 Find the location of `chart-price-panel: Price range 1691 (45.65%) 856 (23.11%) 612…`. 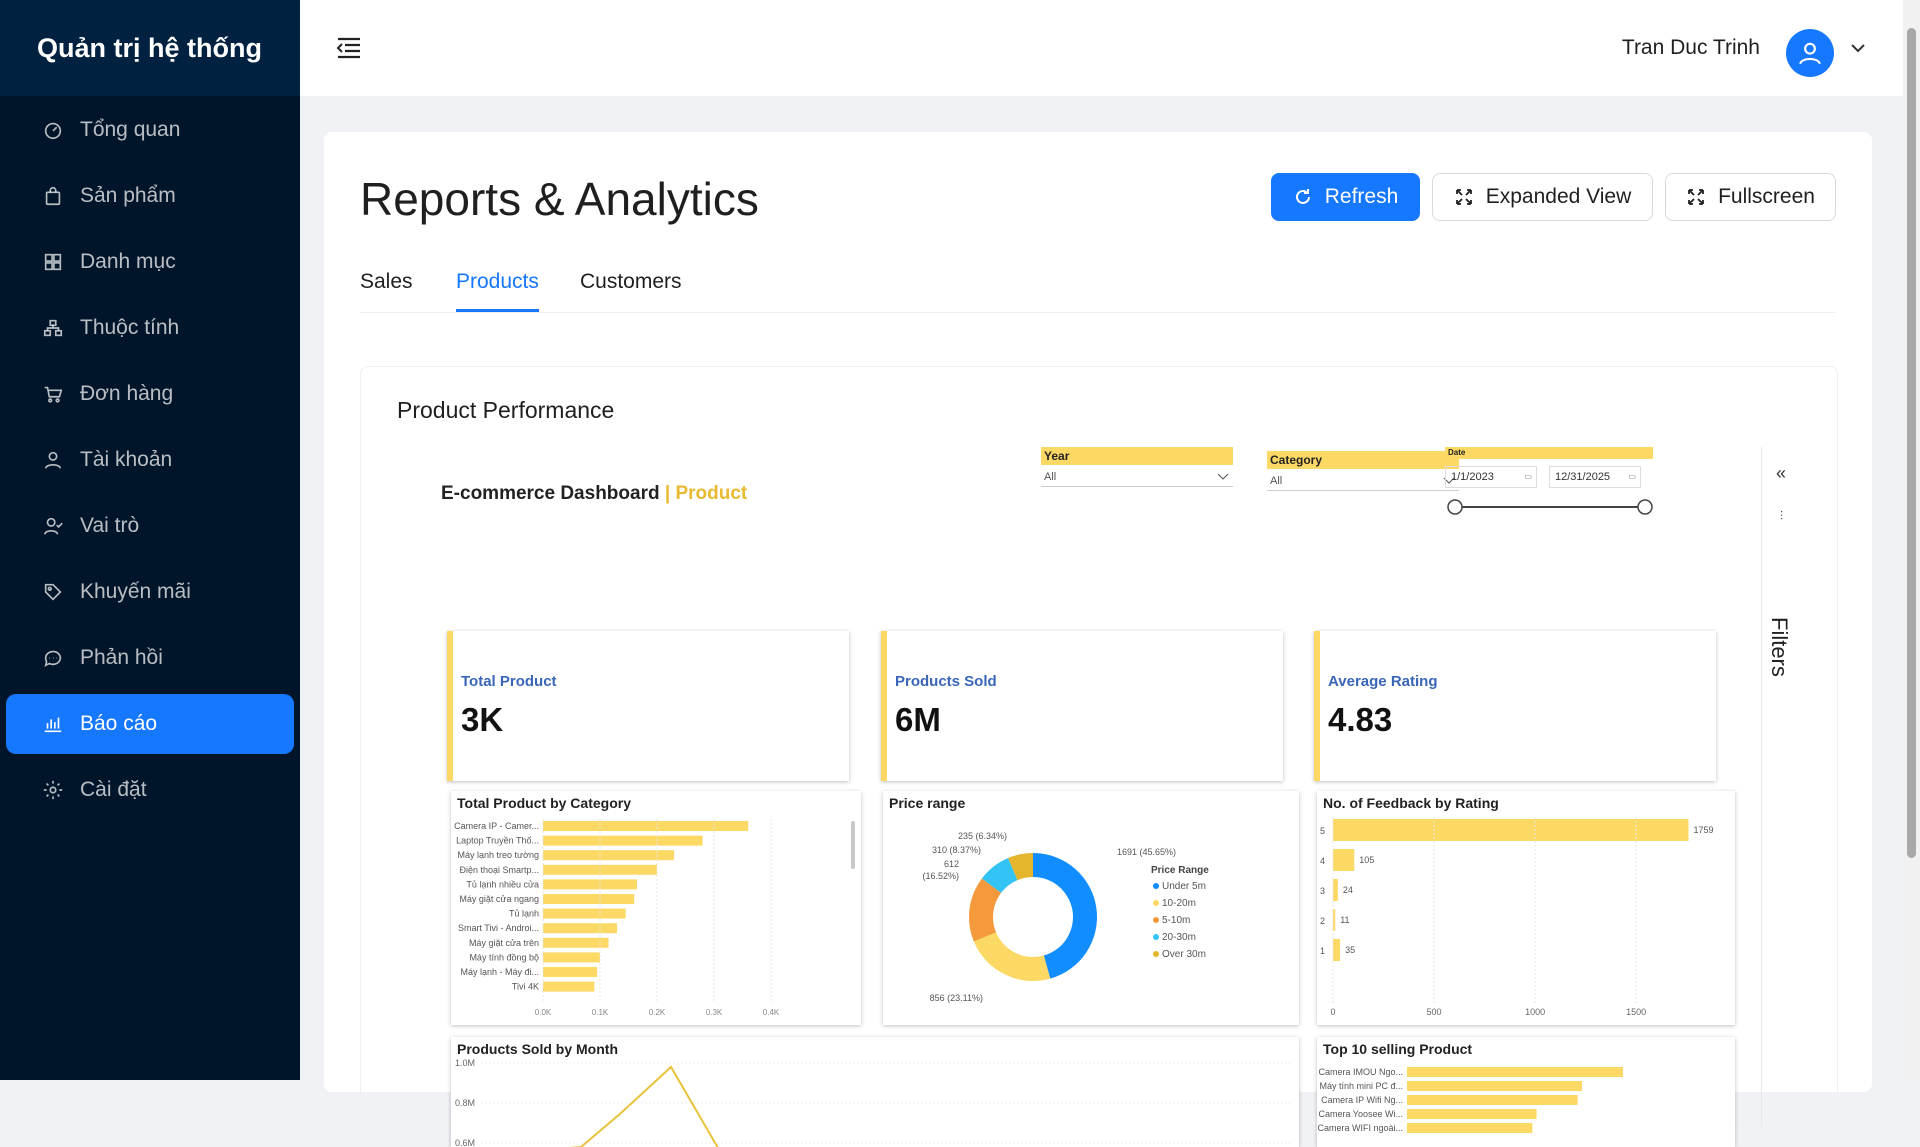

chart-price-panel: Price range 1691 (45.65%) 856 (23.11%) 612… is located at coordinates (1091, 908).